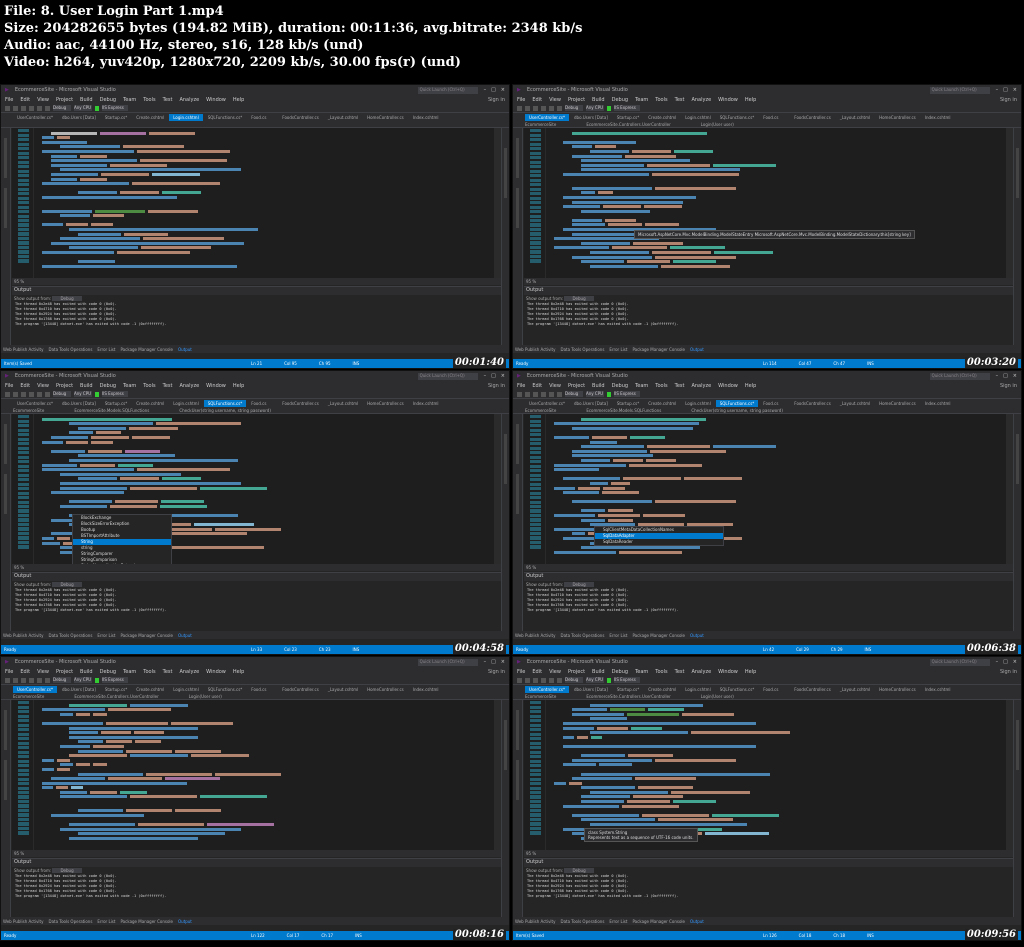 Image resolution: width=1024 pixels, height=947 pixels. Describe the element at coordinates (535, 680) in the screenshot. I see `save-icon` at that location.